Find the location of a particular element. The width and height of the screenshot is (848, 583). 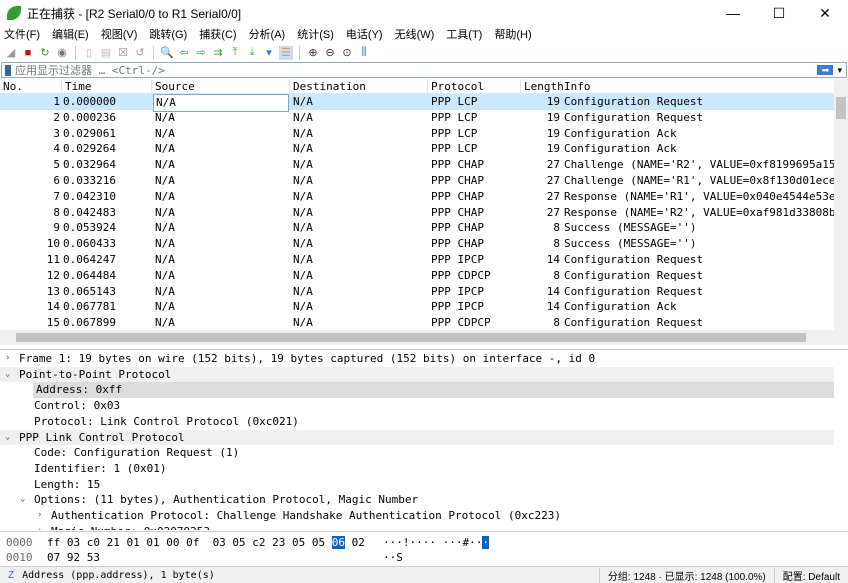

resize-columns-icon: ⫼ is located at coordinates (364, 53).